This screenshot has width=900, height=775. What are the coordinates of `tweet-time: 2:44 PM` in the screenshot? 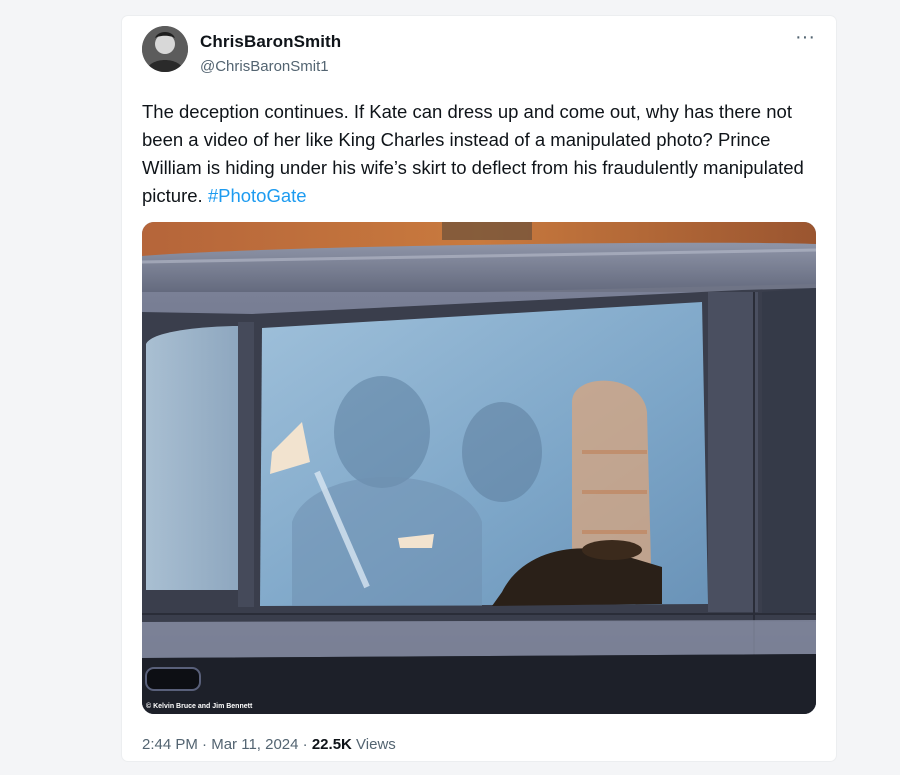 It's located at (170, 744).